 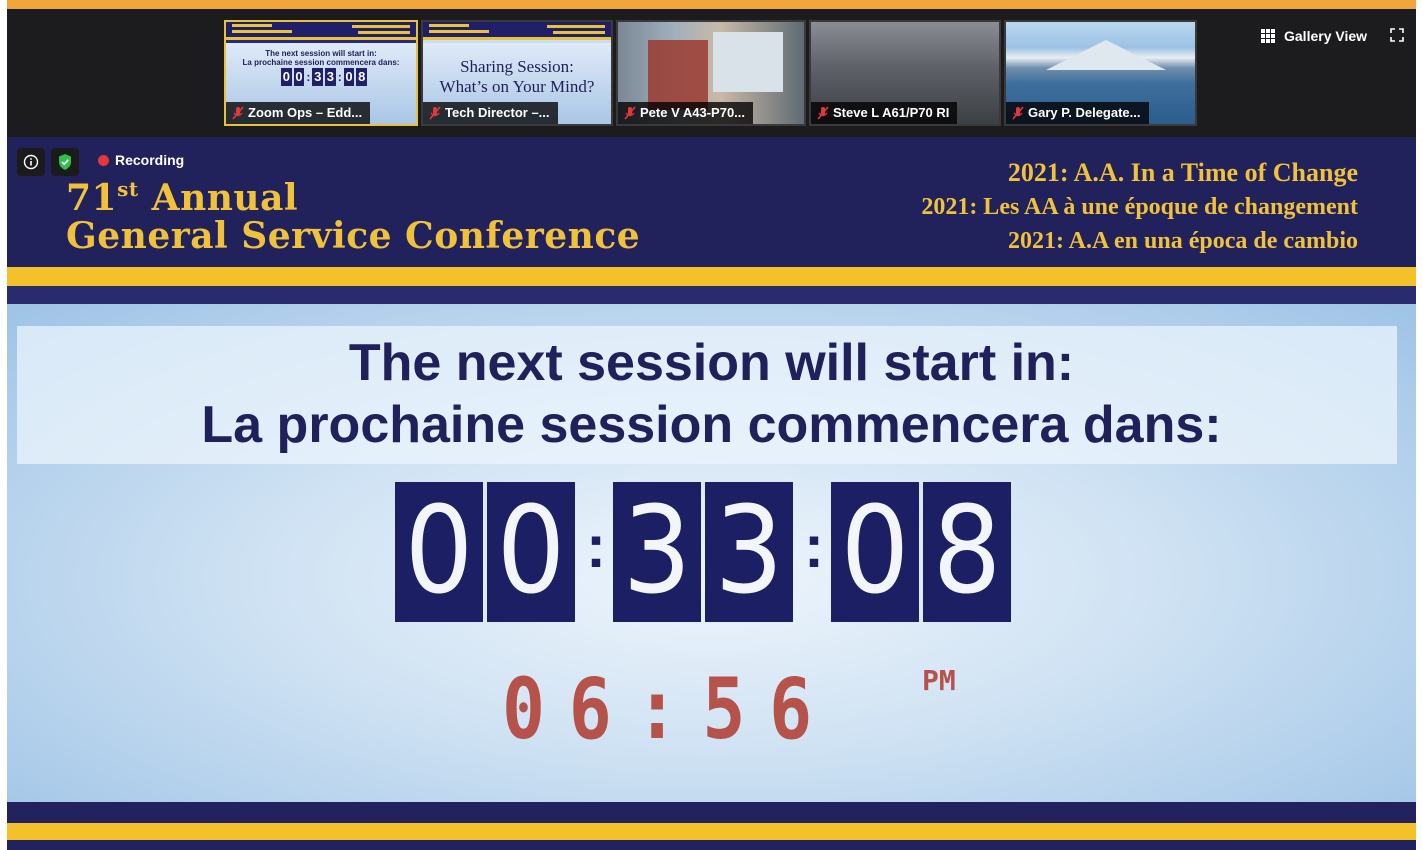 What do you see at coordinates (150, 160) in the screenshot?
I see `recording-label: Recording` at bounding box center [150, 160].